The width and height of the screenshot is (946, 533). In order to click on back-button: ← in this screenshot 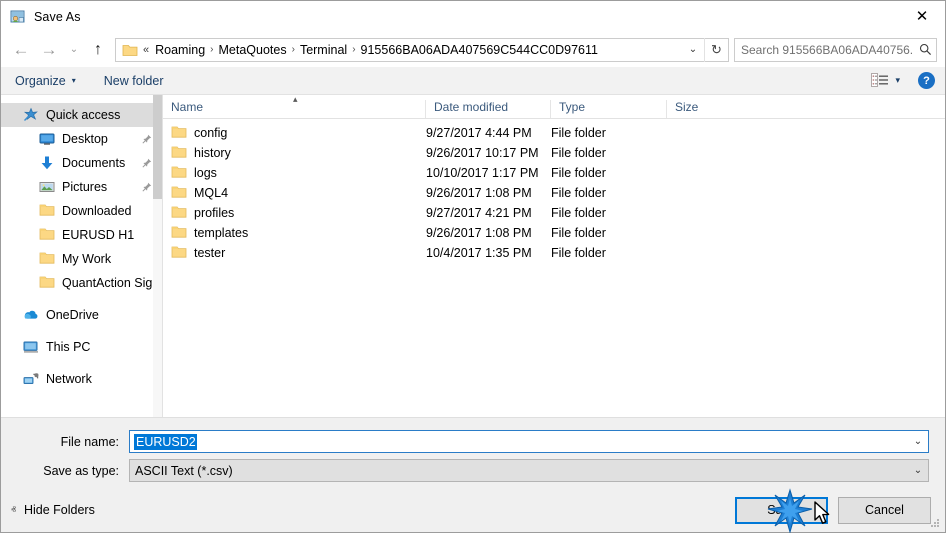, I will do `click(21, 50)`.